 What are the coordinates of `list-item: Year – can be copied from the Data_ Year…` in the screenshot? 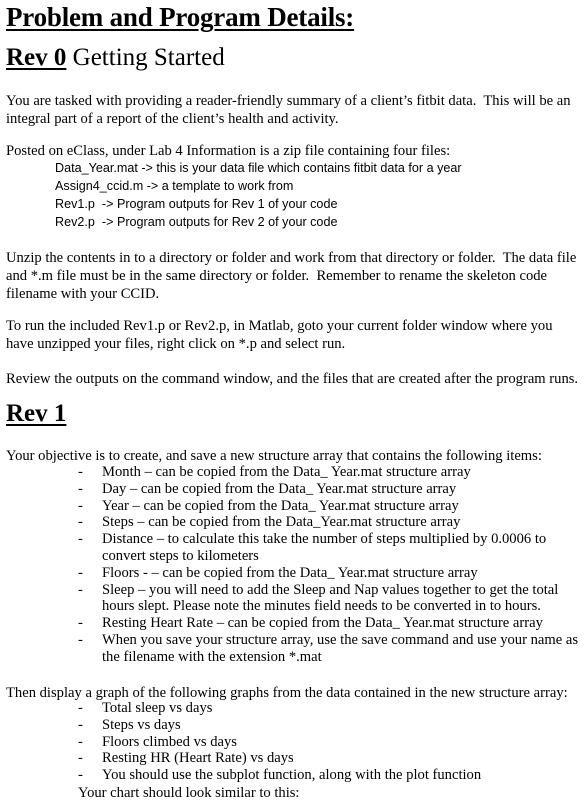 It's located at (280, 505).